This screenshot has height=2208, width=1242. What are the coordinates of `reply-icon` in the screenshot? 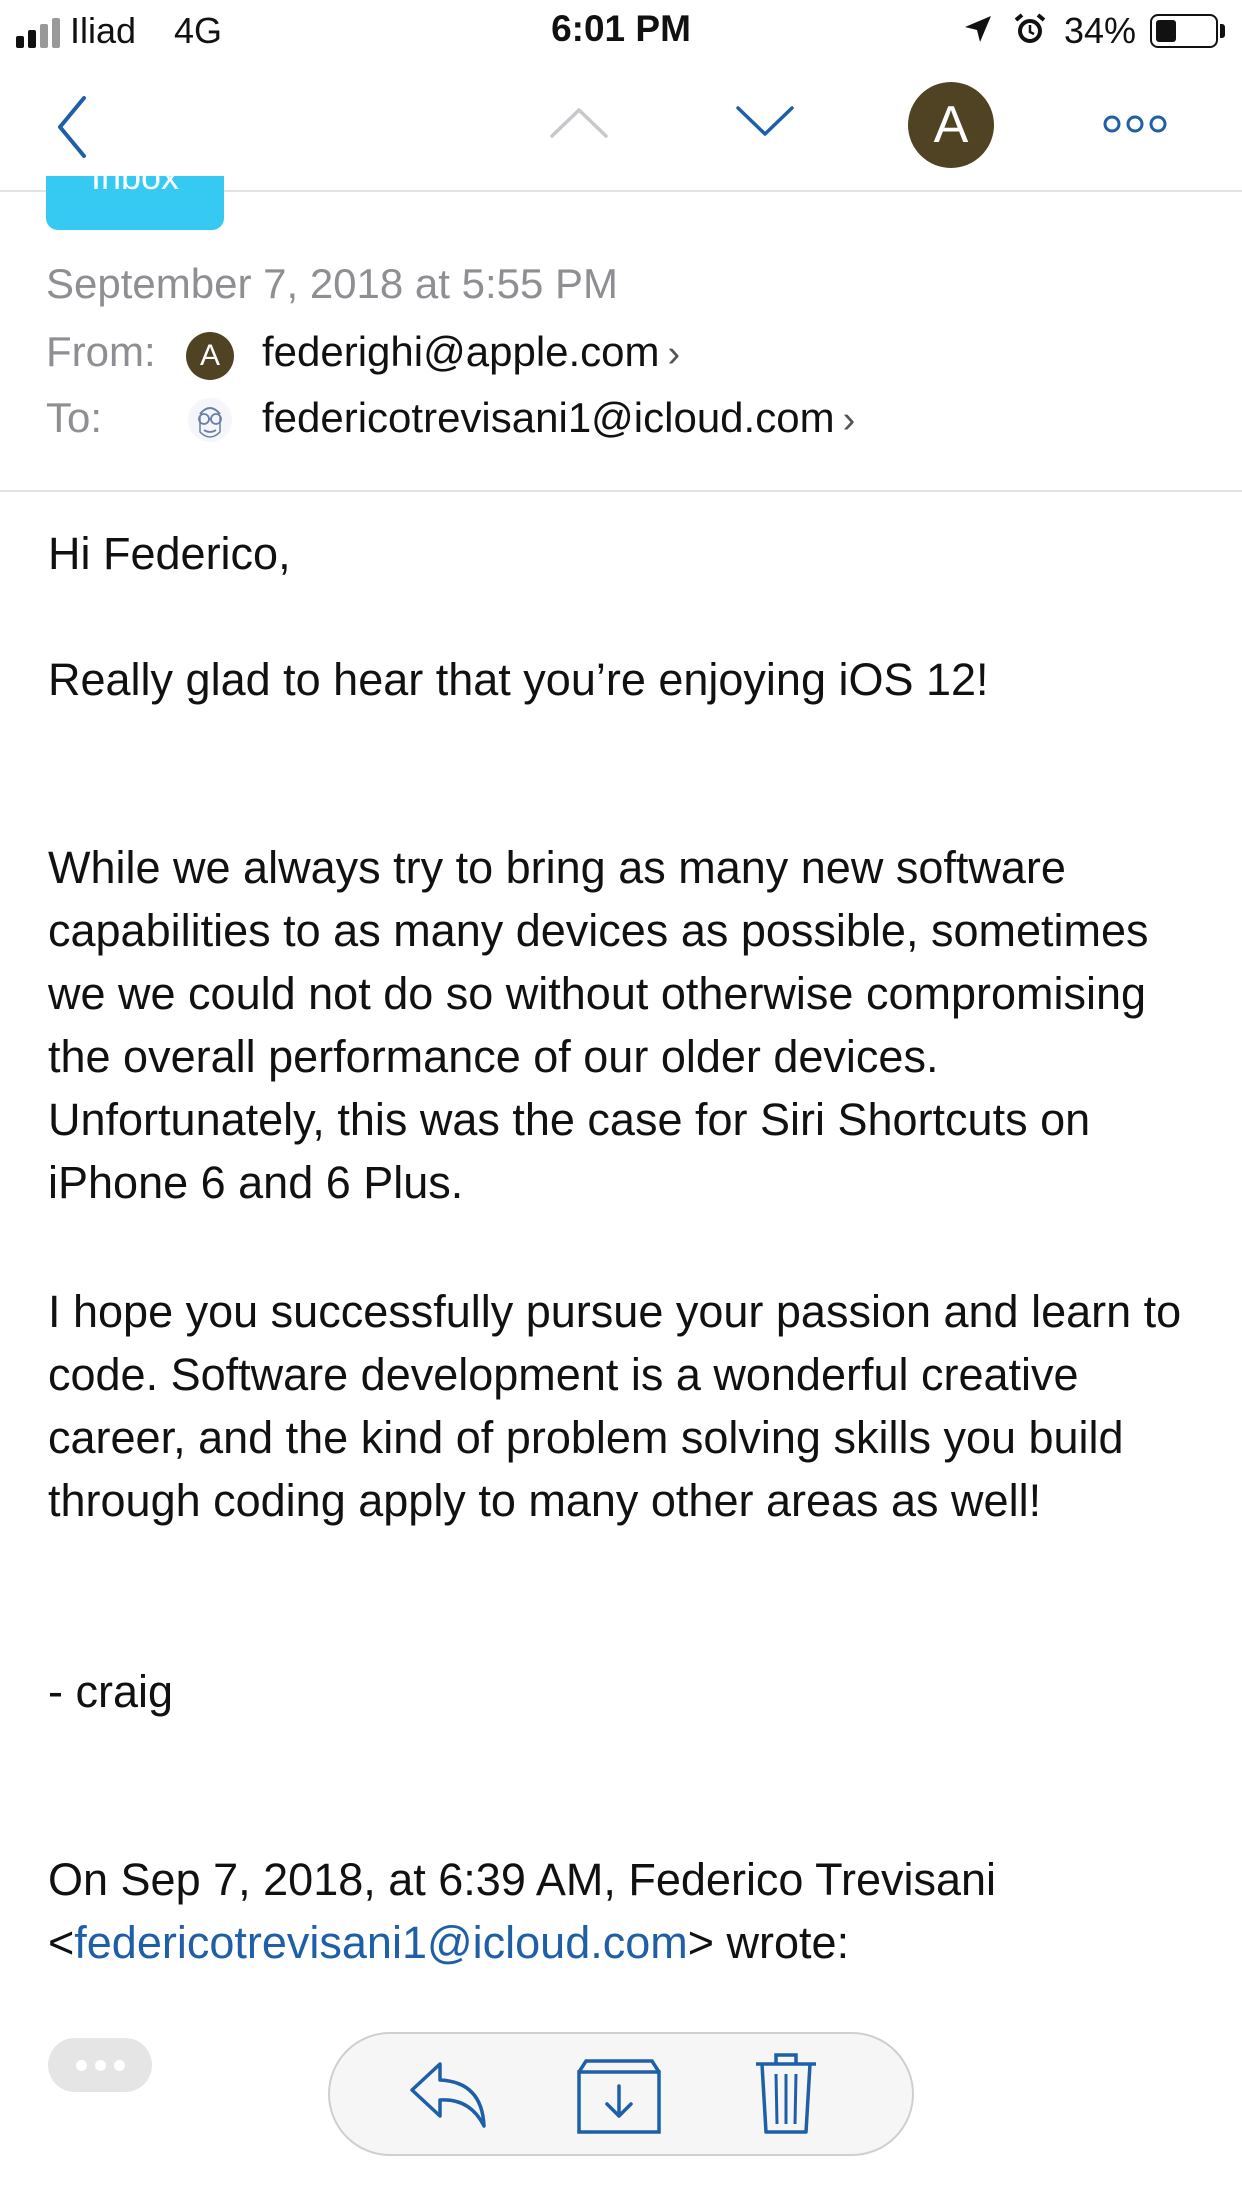 It's located at (448, 2094).